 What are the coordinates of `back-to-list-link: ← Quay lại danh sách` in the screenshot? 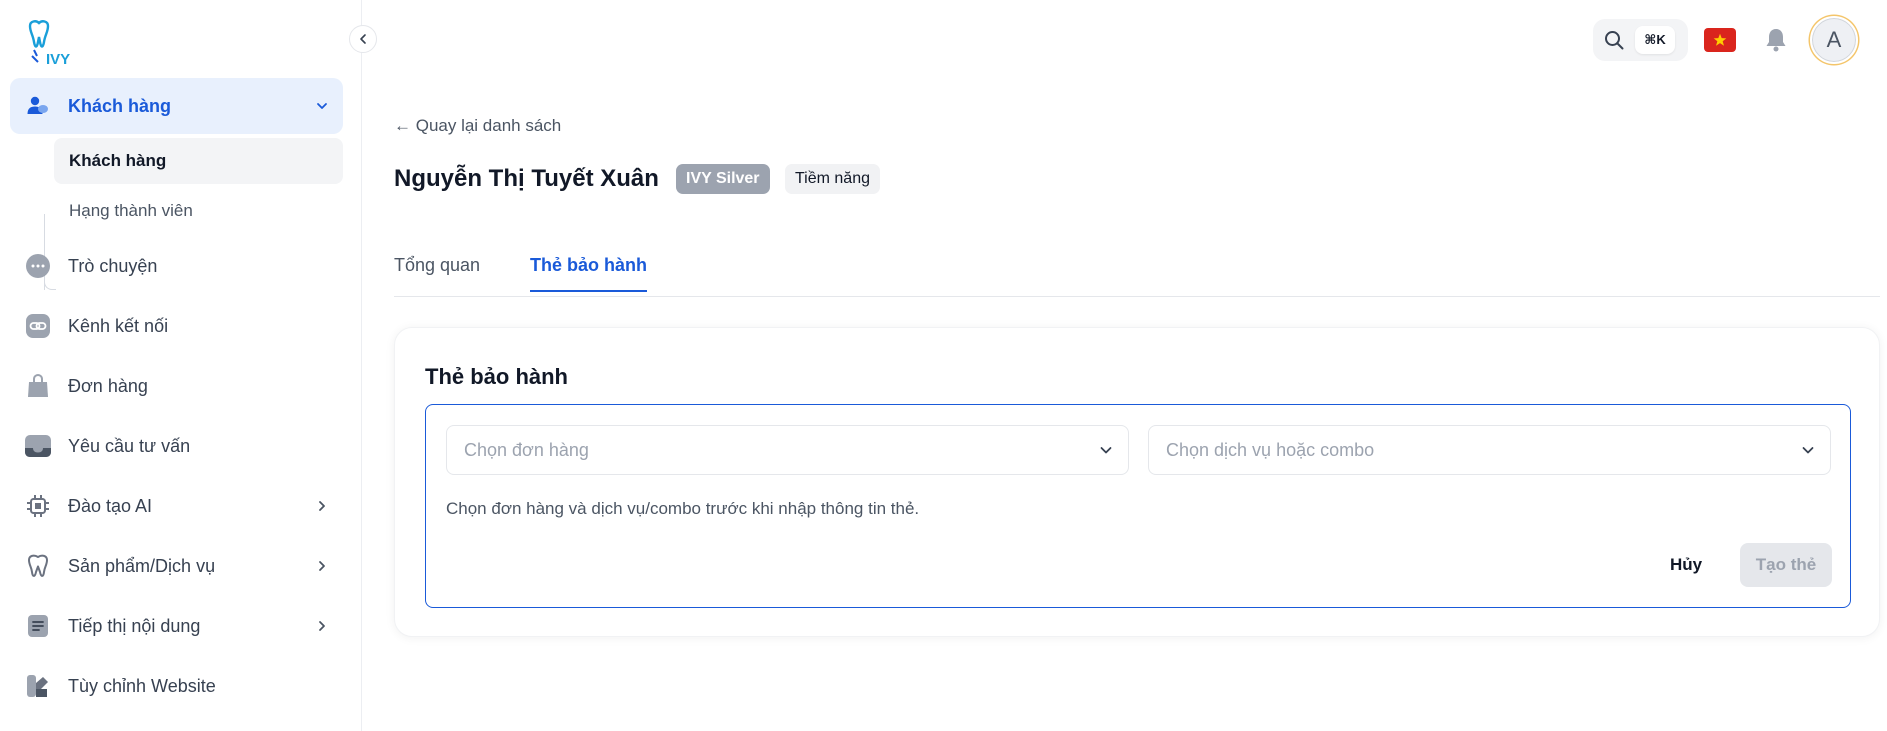 It's located at (477, 126).